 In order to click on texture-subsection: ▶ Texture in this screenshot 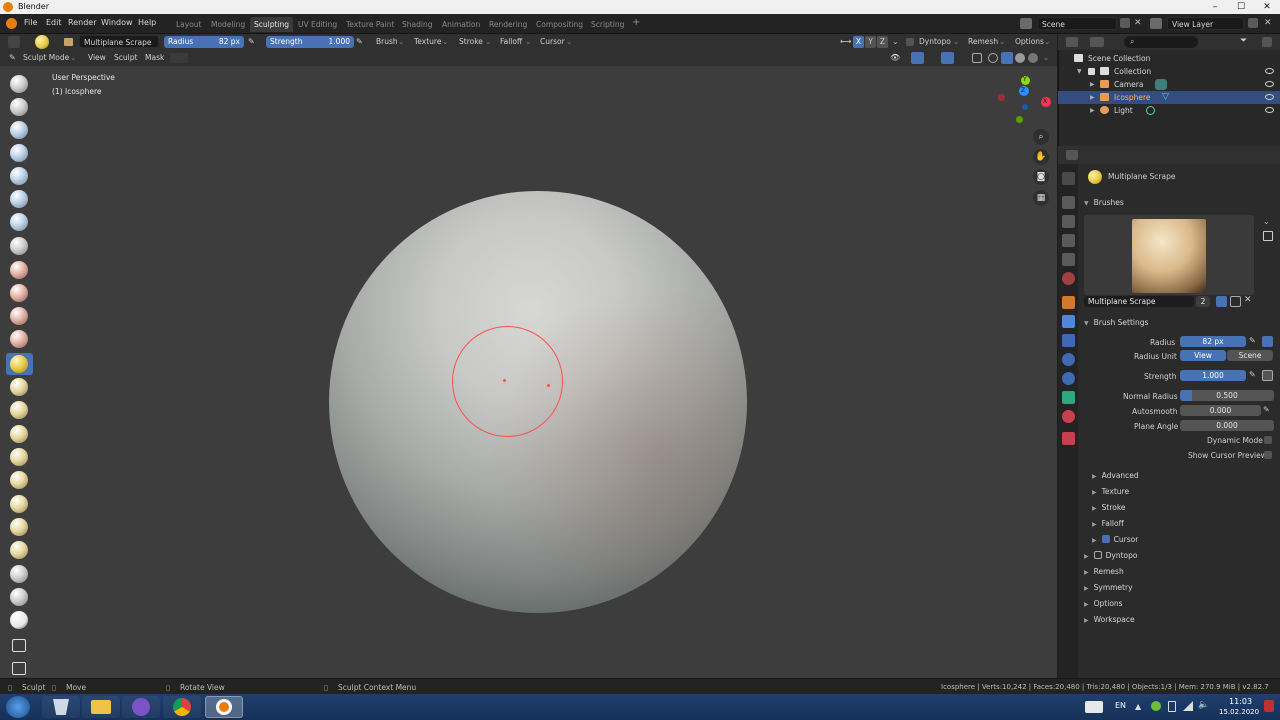, I will do `click(1110, 491)`.